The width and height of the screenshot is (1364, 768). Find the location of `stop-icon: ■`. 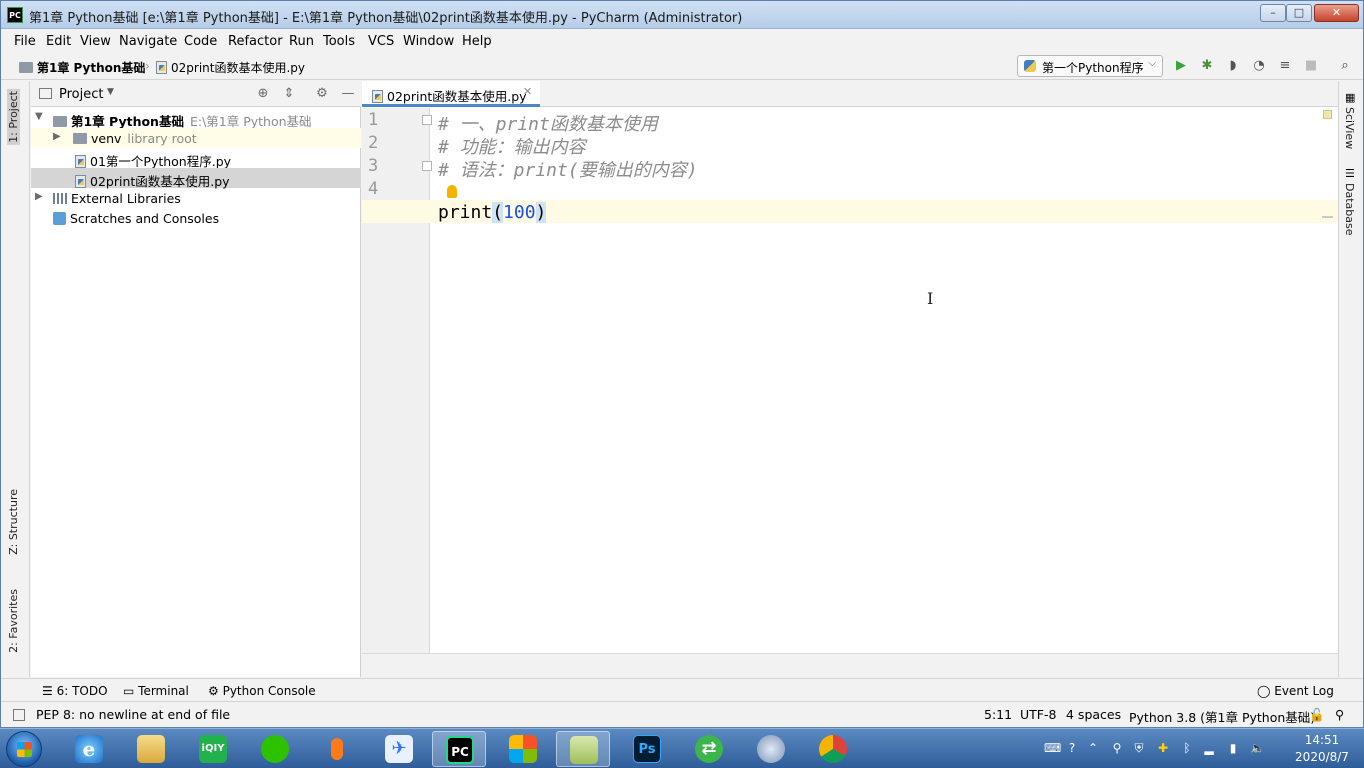

stop-icon: ■ is located at coordinates (1311, 66).